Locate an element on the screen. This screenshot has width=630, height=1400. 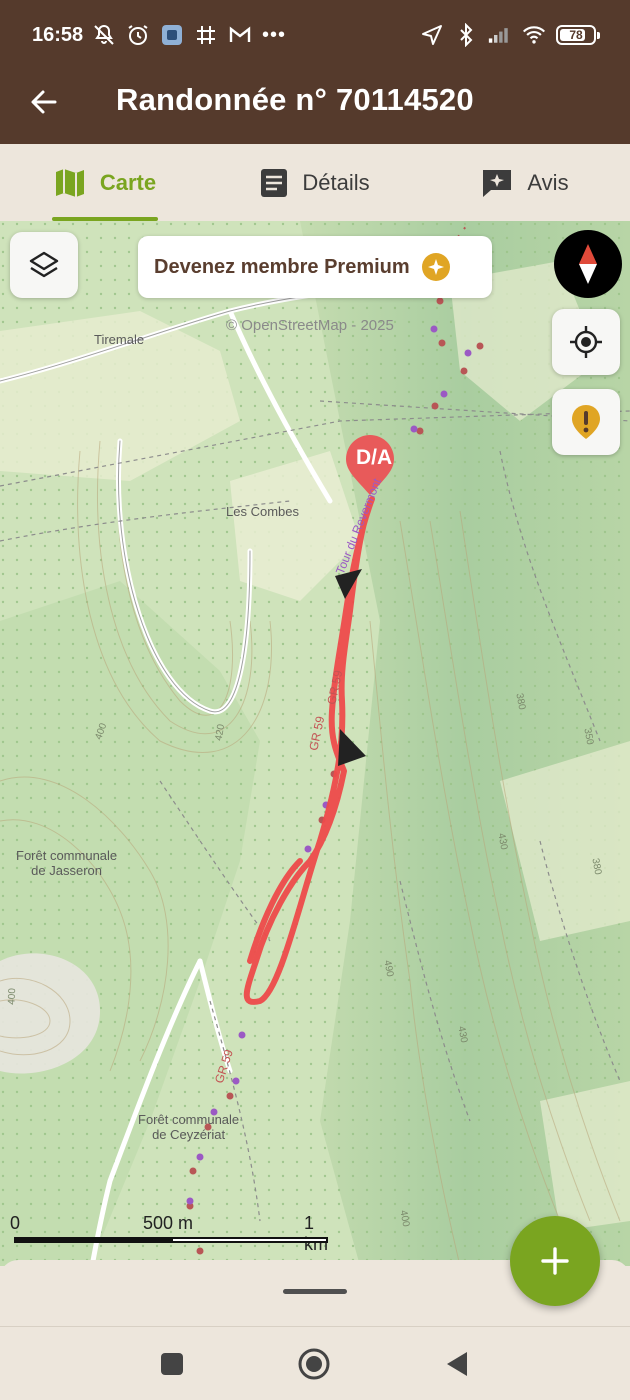
bluetooth-icon is located at coordinates (466, 35).